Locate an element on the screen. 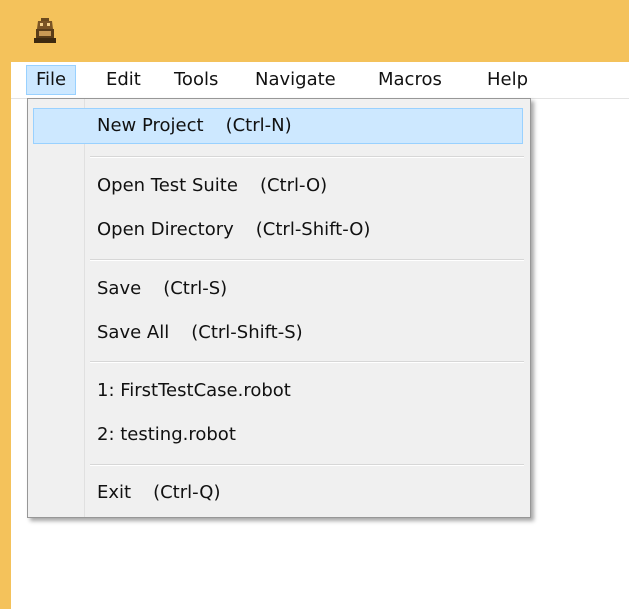 The width and height of the screenshot is (629, 609). menu-item-shortcut: (Ctrl-Shift-S) is located at coordinates (247, 332).